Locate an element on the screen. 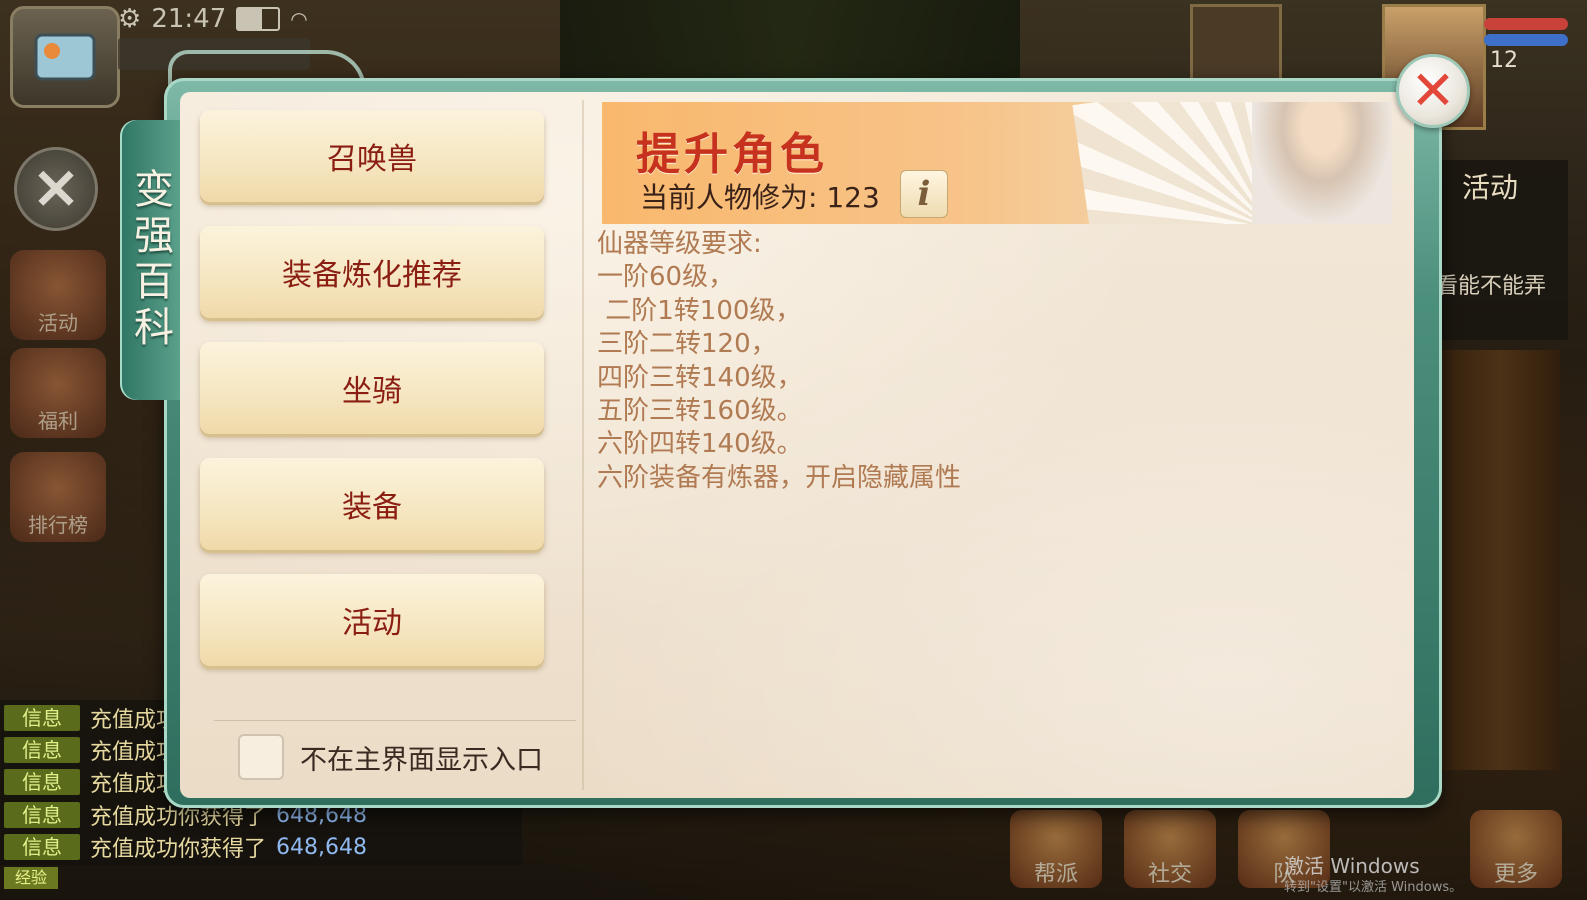 The width and height of the screenshot is (1587, 900). status-bar: ⚙ 21:47 ◠ is located at coordinates (223, 19).